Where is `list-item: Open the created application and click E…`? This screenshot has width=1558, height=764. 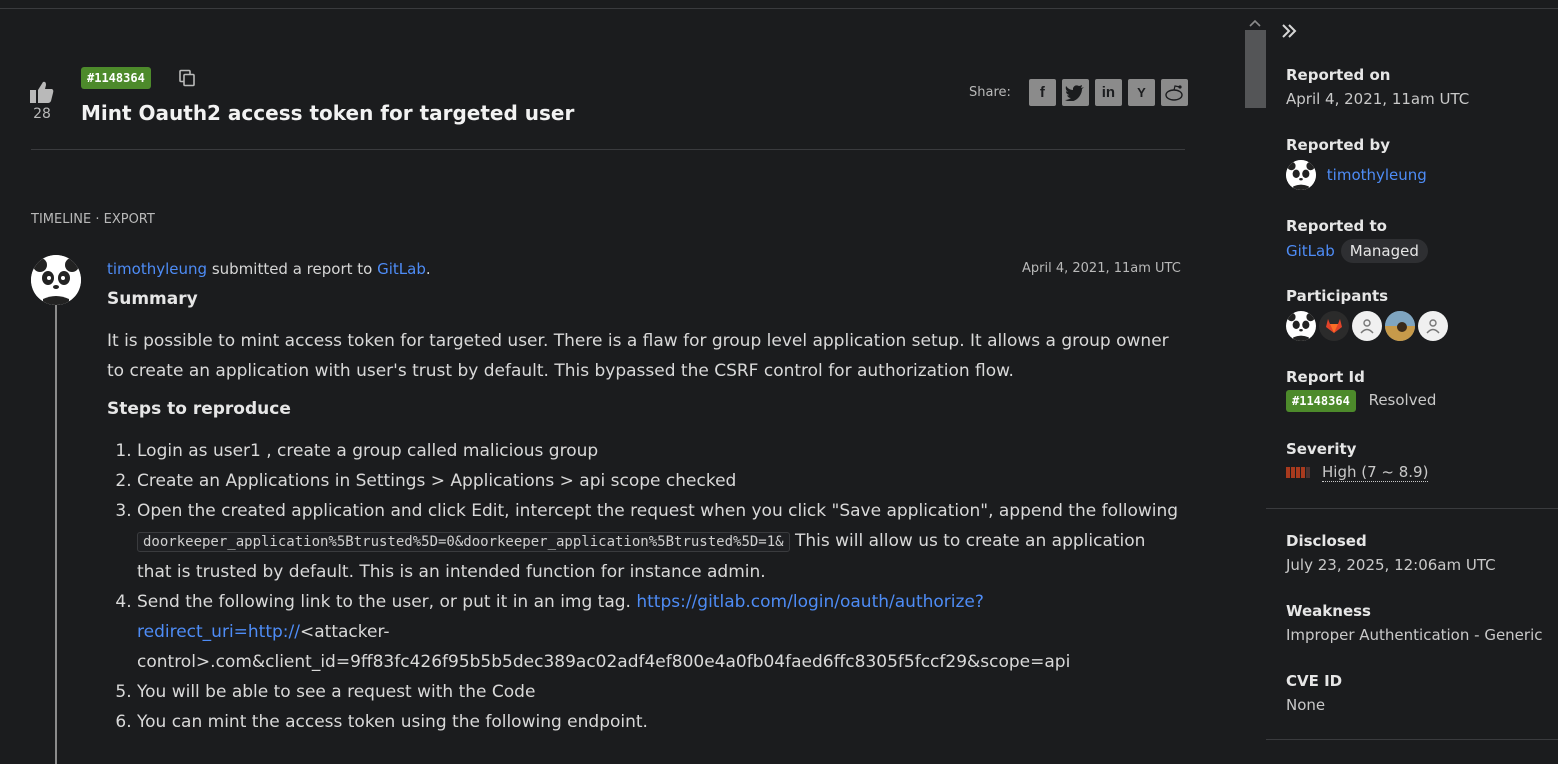
list-item: Open the created application and click E… is located at coordinates (659, 541).